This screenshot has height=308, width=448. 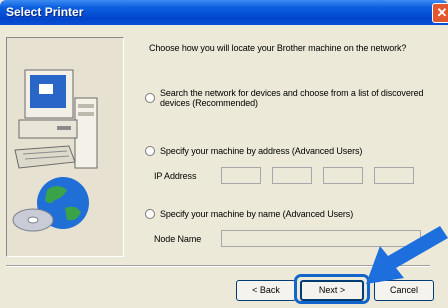 What do you see at coordinates (150, 98) in the screenshot?
I see `search-network-radio` at bounding box center [150, 98].